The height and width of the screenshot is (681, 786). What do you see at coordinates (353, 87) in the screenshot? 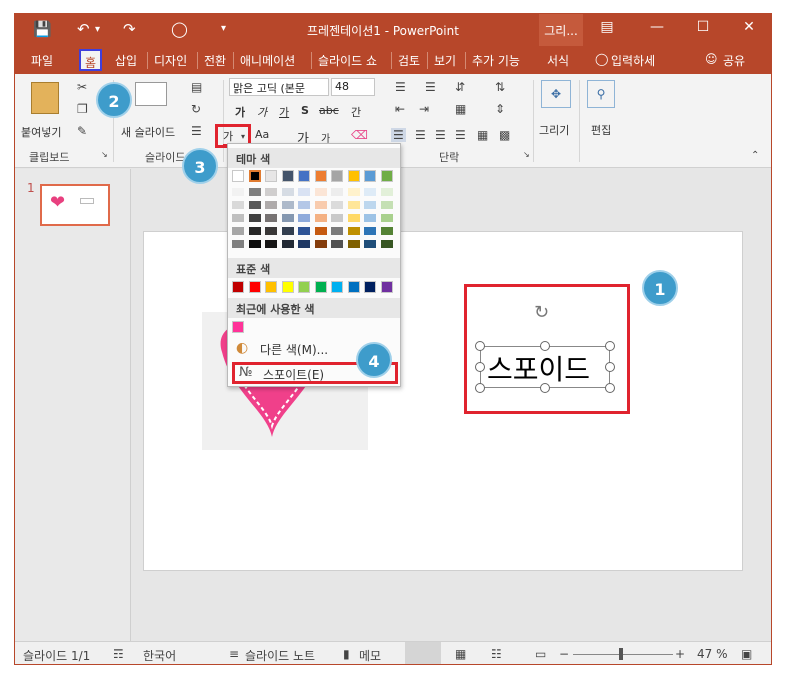
I see `font-size-combo: 48` at bounding box center [353, 87].